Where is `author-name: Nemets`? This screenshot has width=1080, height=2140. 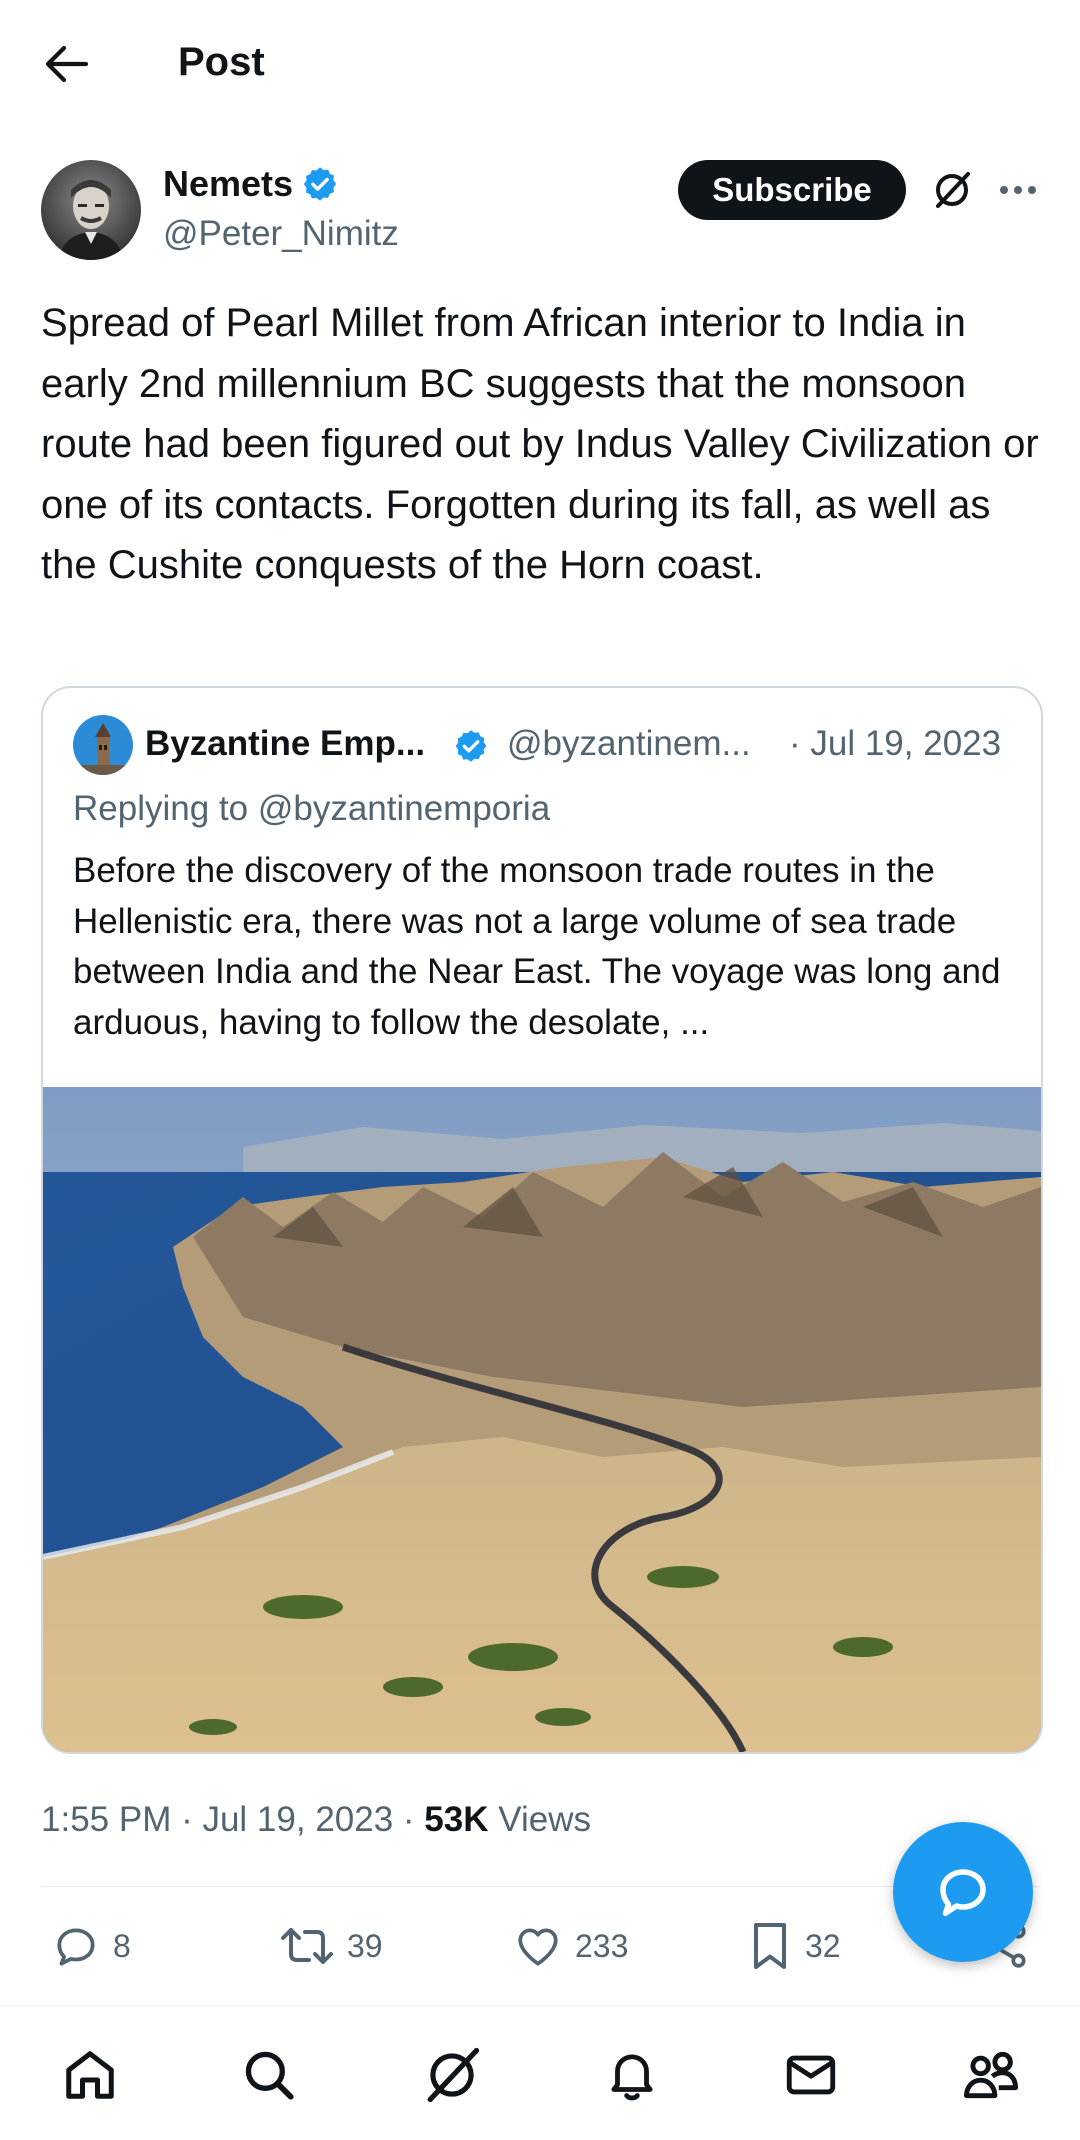
author-name: Nemets is located at coordinates (251, 184).